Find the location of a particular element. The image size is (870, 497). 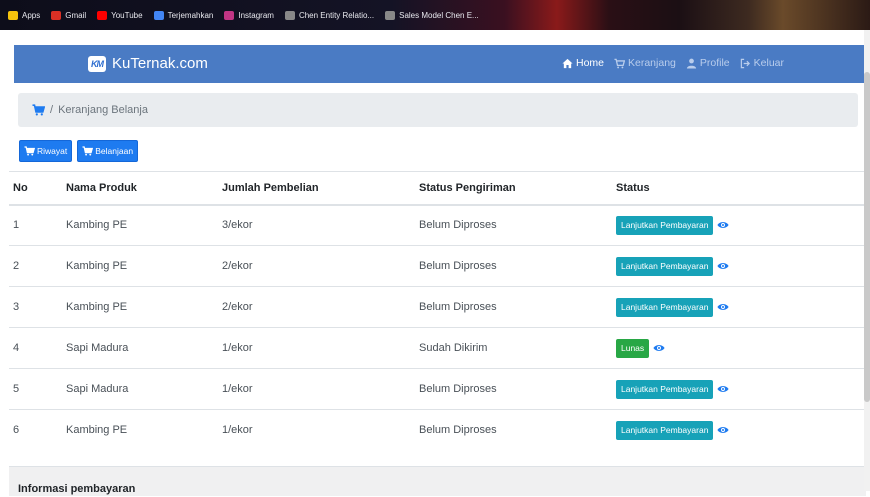

cell-product: Sapi Madura is located at coordinates (144, 348).